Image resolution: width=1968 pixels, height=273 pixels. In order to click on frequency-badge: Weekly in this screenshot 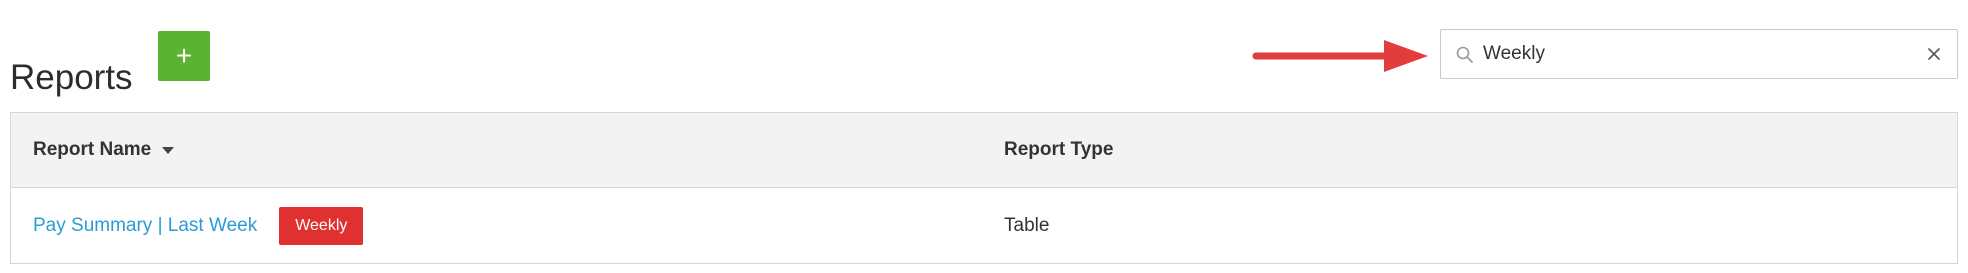, I will do `click(321, 225)`.